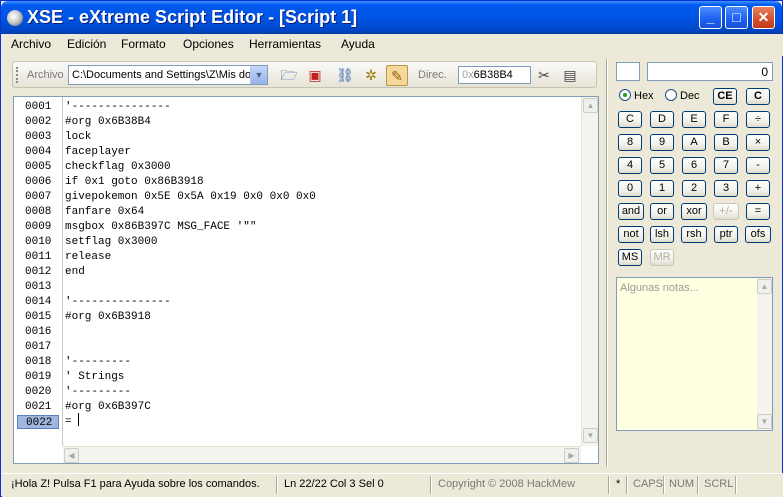 The height and width of the screenshot is (497, 783). Describe the element at coordinates (764, 354) in the screenshot. I see `notes-scrollbar: ▲ ▼` at that location.